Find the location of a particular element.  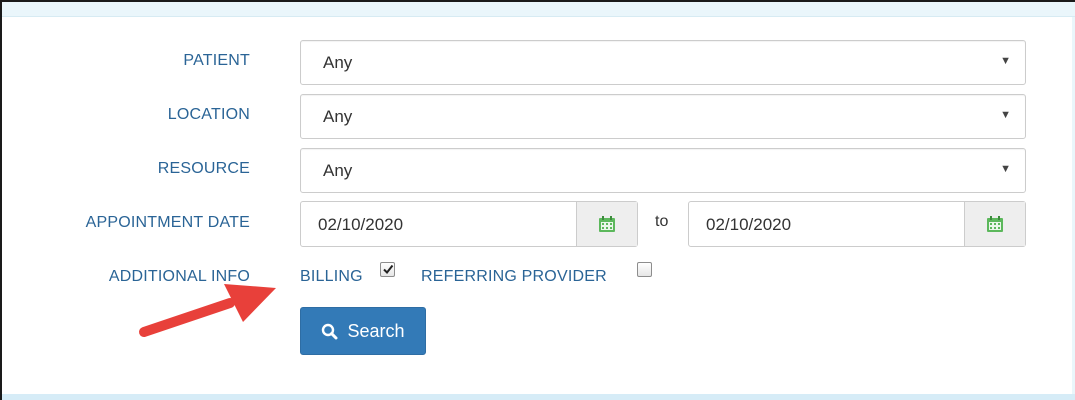

search-icon is located at coordinates (330, 331).